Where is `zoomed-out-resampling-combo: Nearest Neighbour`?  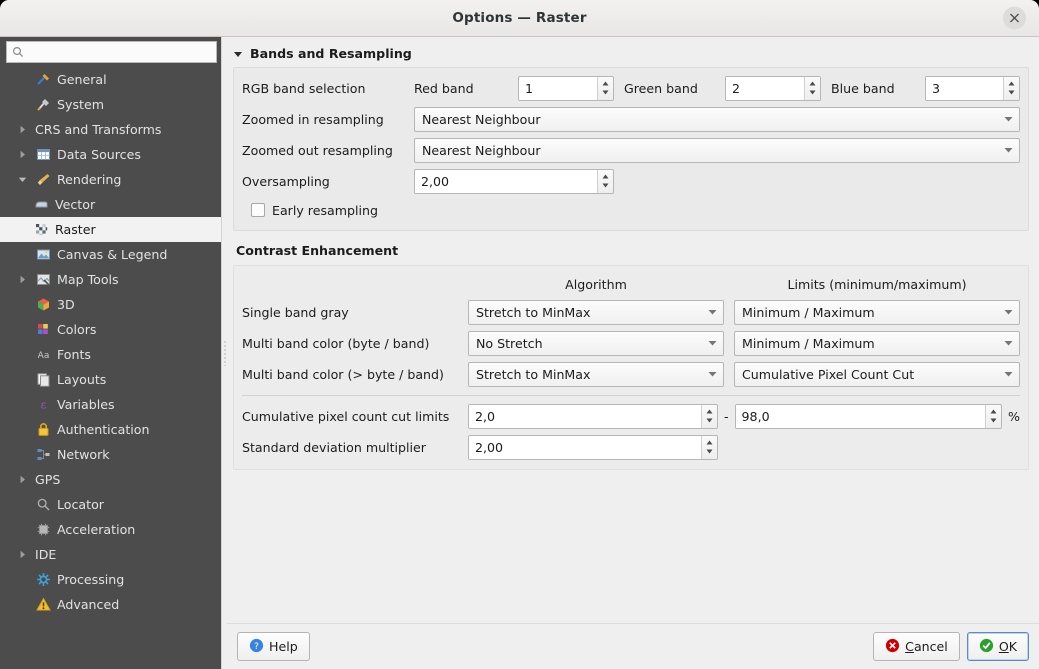 zoomed-out-resampling-combo: Nearest Neighbour is located at coordinates (717, 150).